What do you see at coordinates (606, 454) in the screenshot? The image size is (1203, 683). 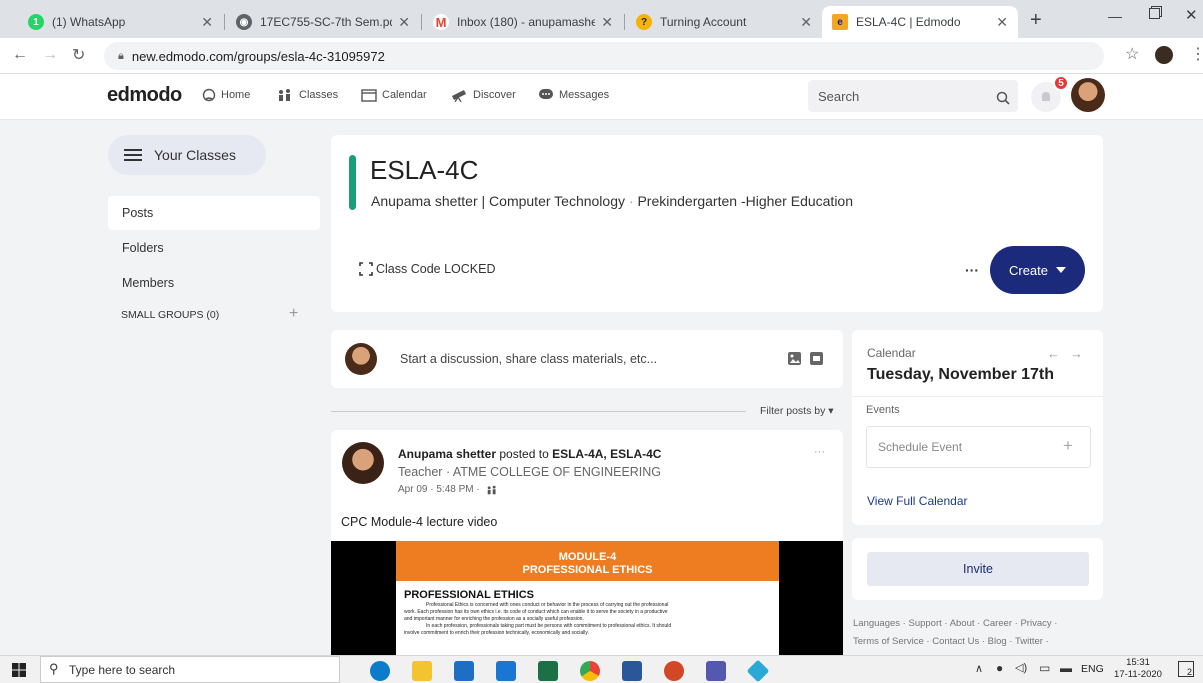 I see `post-groups: ESLA-4A, ESLA-4C` at bounding box center [606, 454].